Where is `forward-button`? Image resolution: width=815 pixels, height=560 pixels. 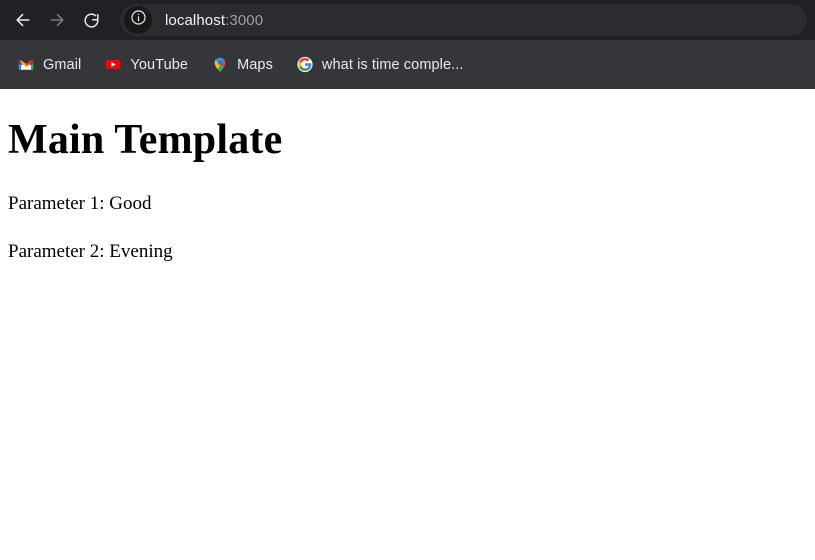 forward-button is located at coordinates (57, 20).